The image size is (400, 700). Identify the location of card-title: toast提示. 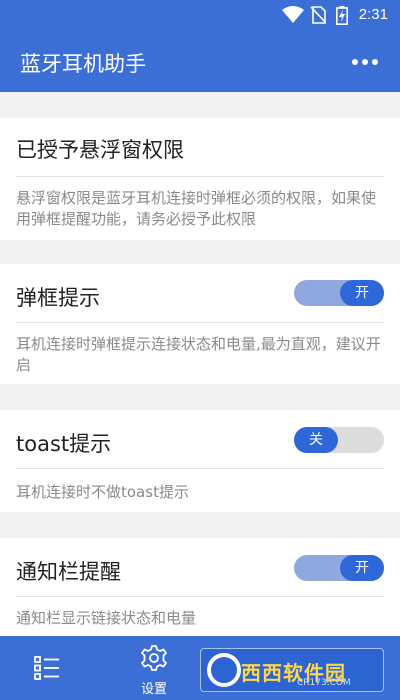
(64, 444).